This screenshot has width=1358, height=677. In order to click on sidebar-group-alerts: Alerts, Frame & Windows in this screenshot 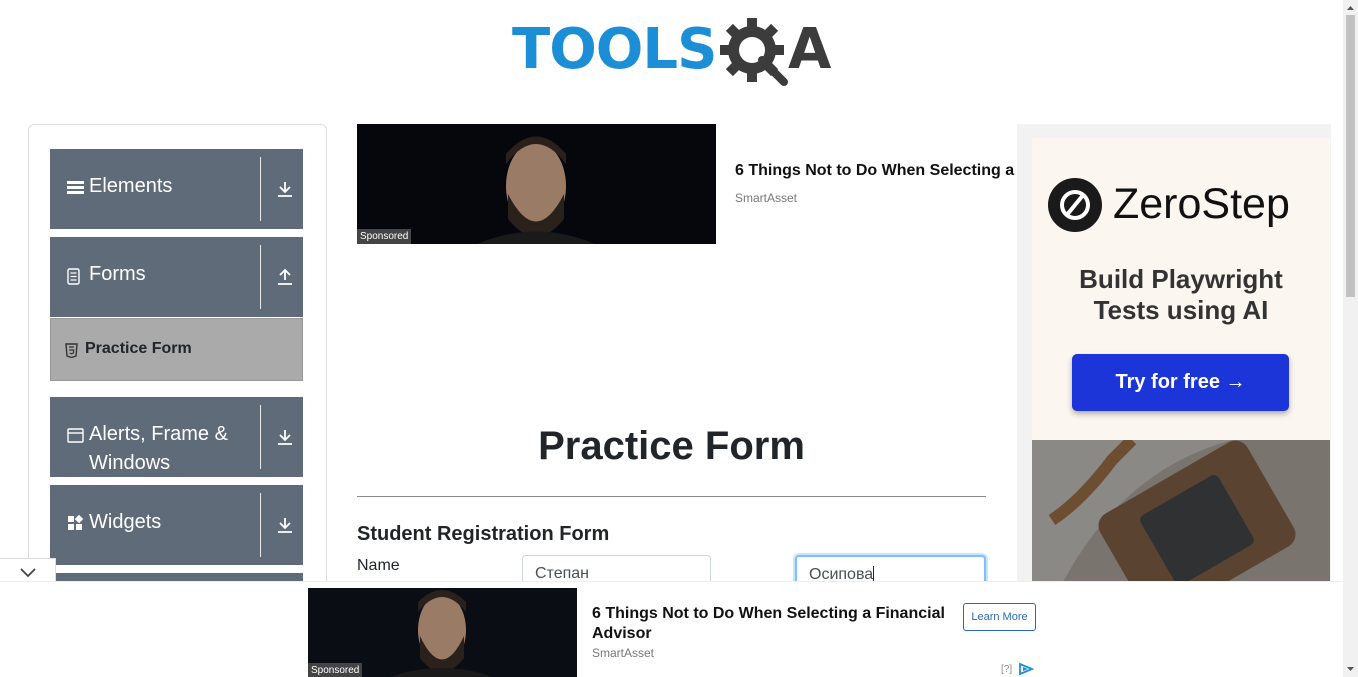, I will do `click(176, 437)`.